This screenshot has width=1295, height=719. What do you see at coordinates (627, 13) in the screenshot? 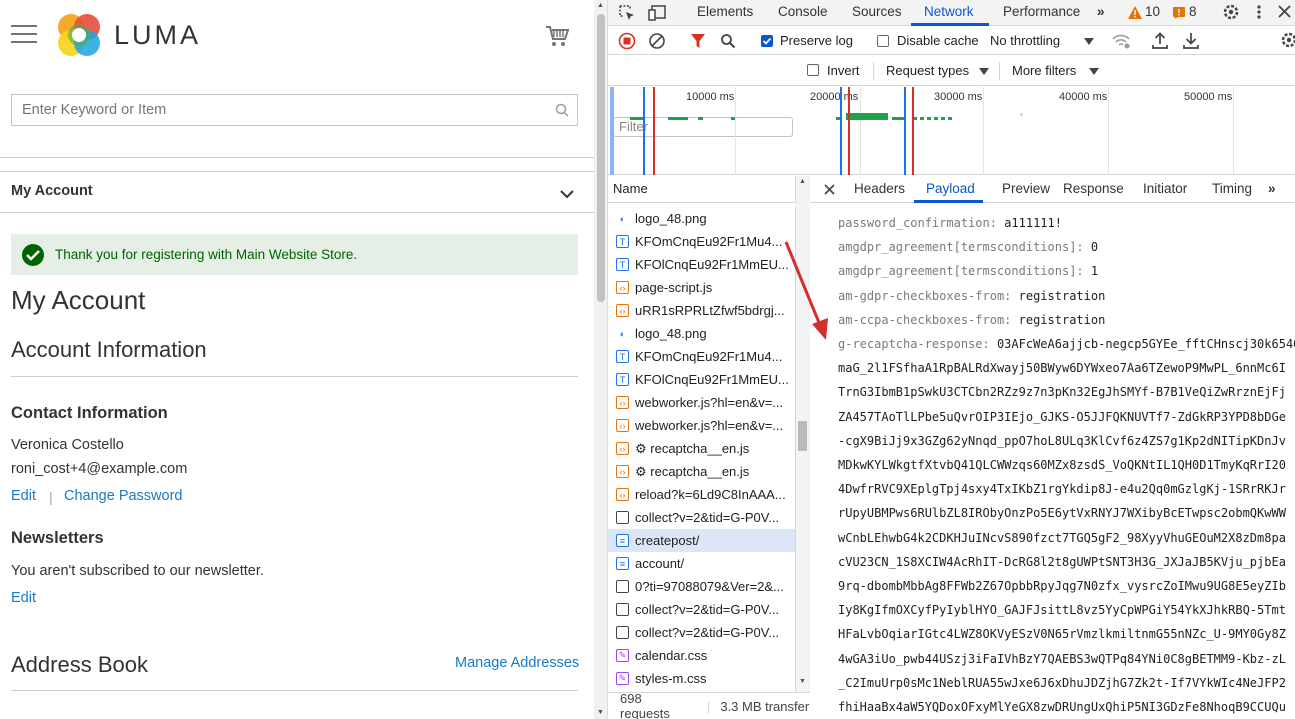
I see `inspect-element-icon` at bounding box center [627, 13].